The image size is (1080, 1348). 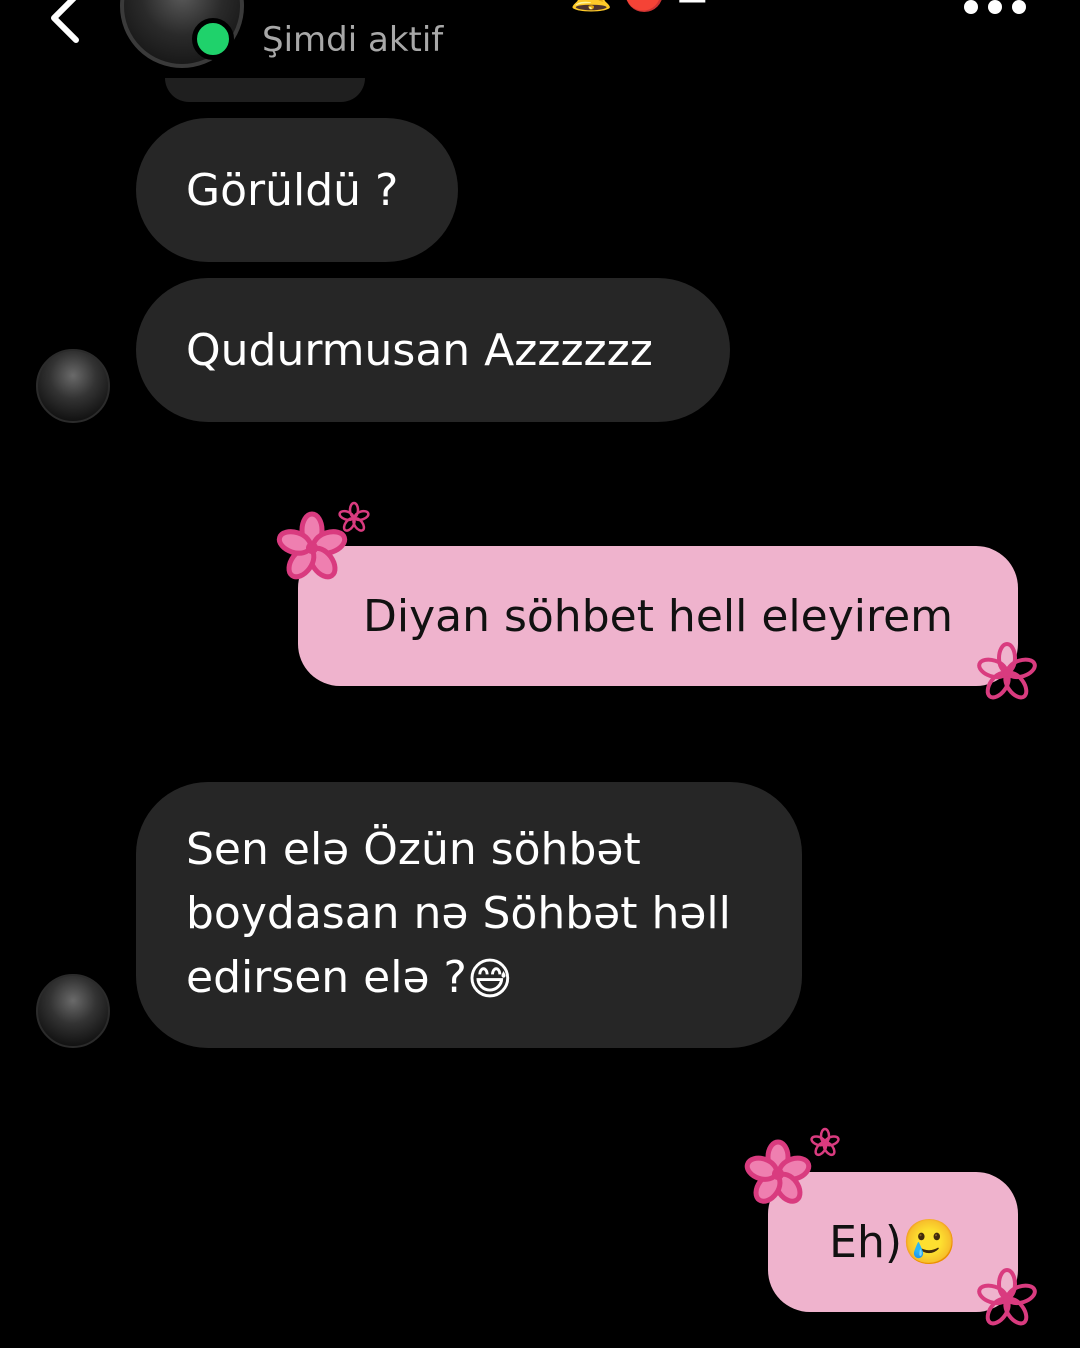 I want to click on more-options-button, so click(x=996, y=11).